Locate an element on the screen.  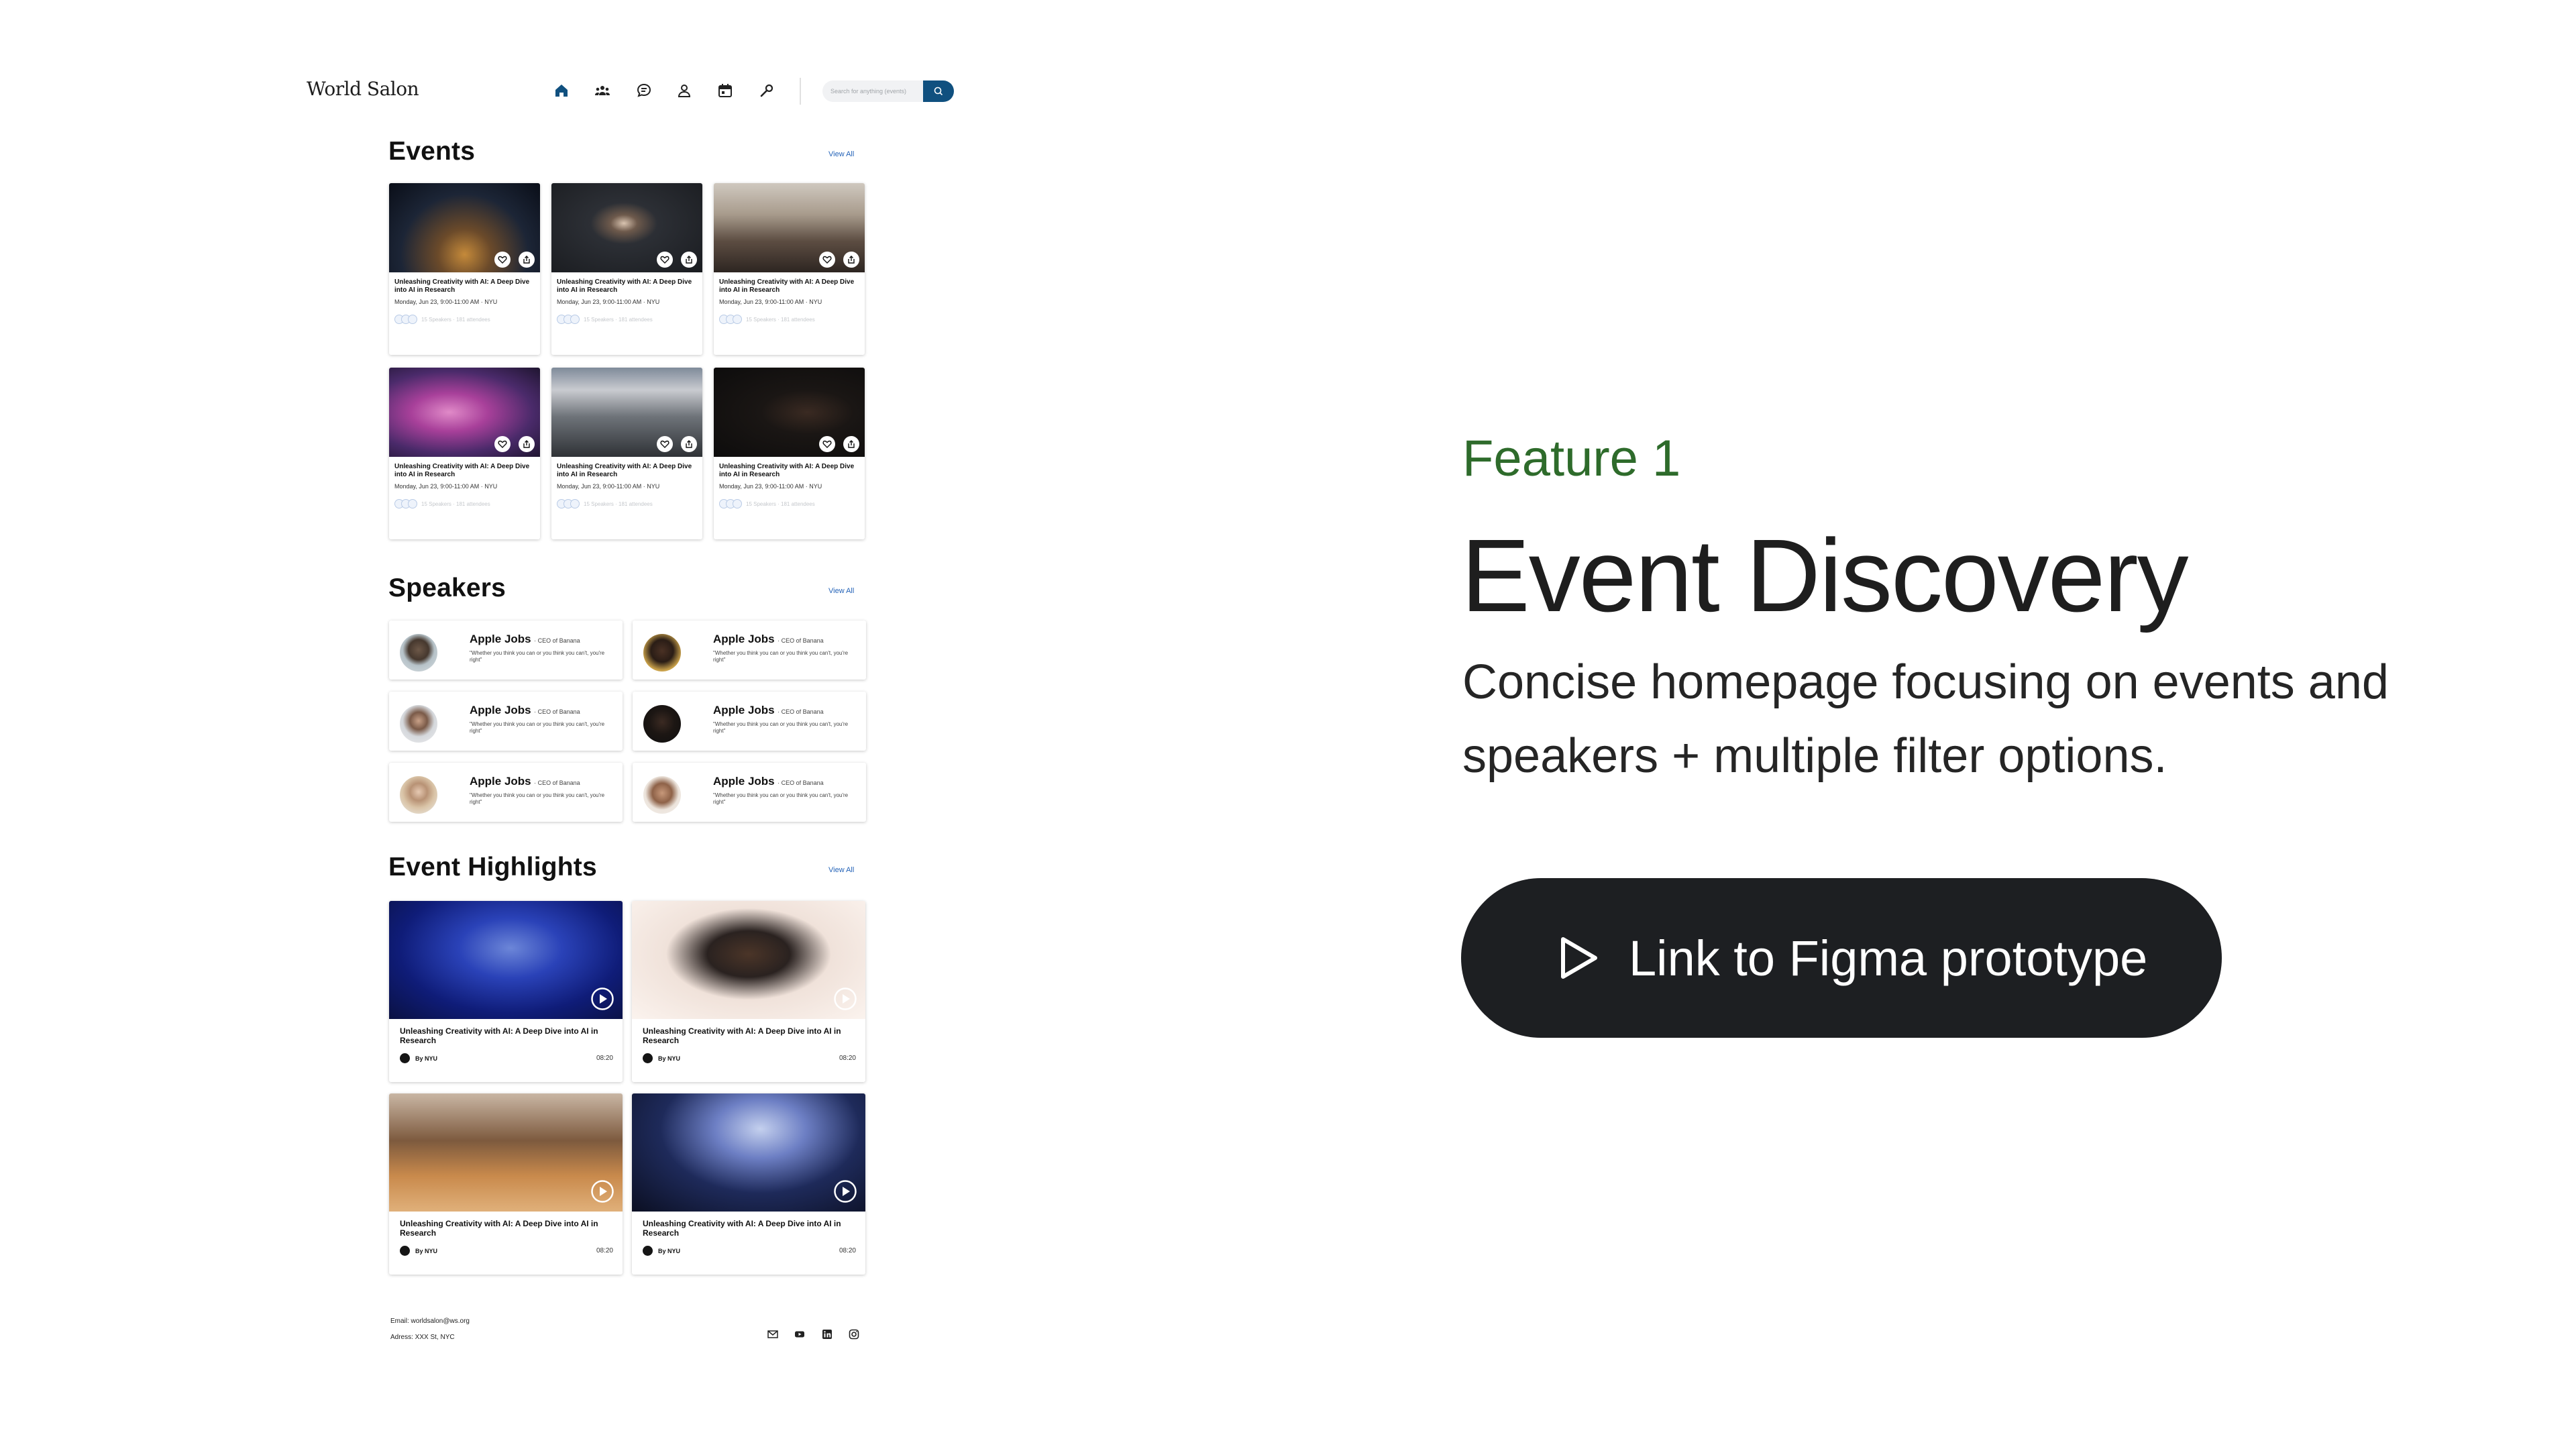
play-outline-icon is located at coordinates (1579, 958).